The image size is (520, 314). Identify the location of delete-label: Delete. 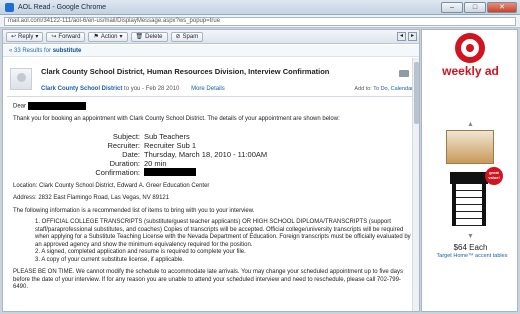
(154, 36).